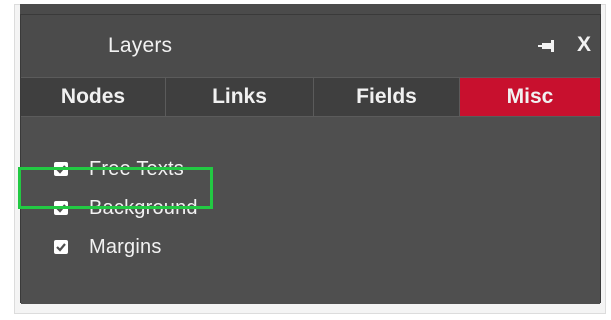 The image size is (611, 320). I want to click on tab-nodes: Nodes, so click(93, 97).